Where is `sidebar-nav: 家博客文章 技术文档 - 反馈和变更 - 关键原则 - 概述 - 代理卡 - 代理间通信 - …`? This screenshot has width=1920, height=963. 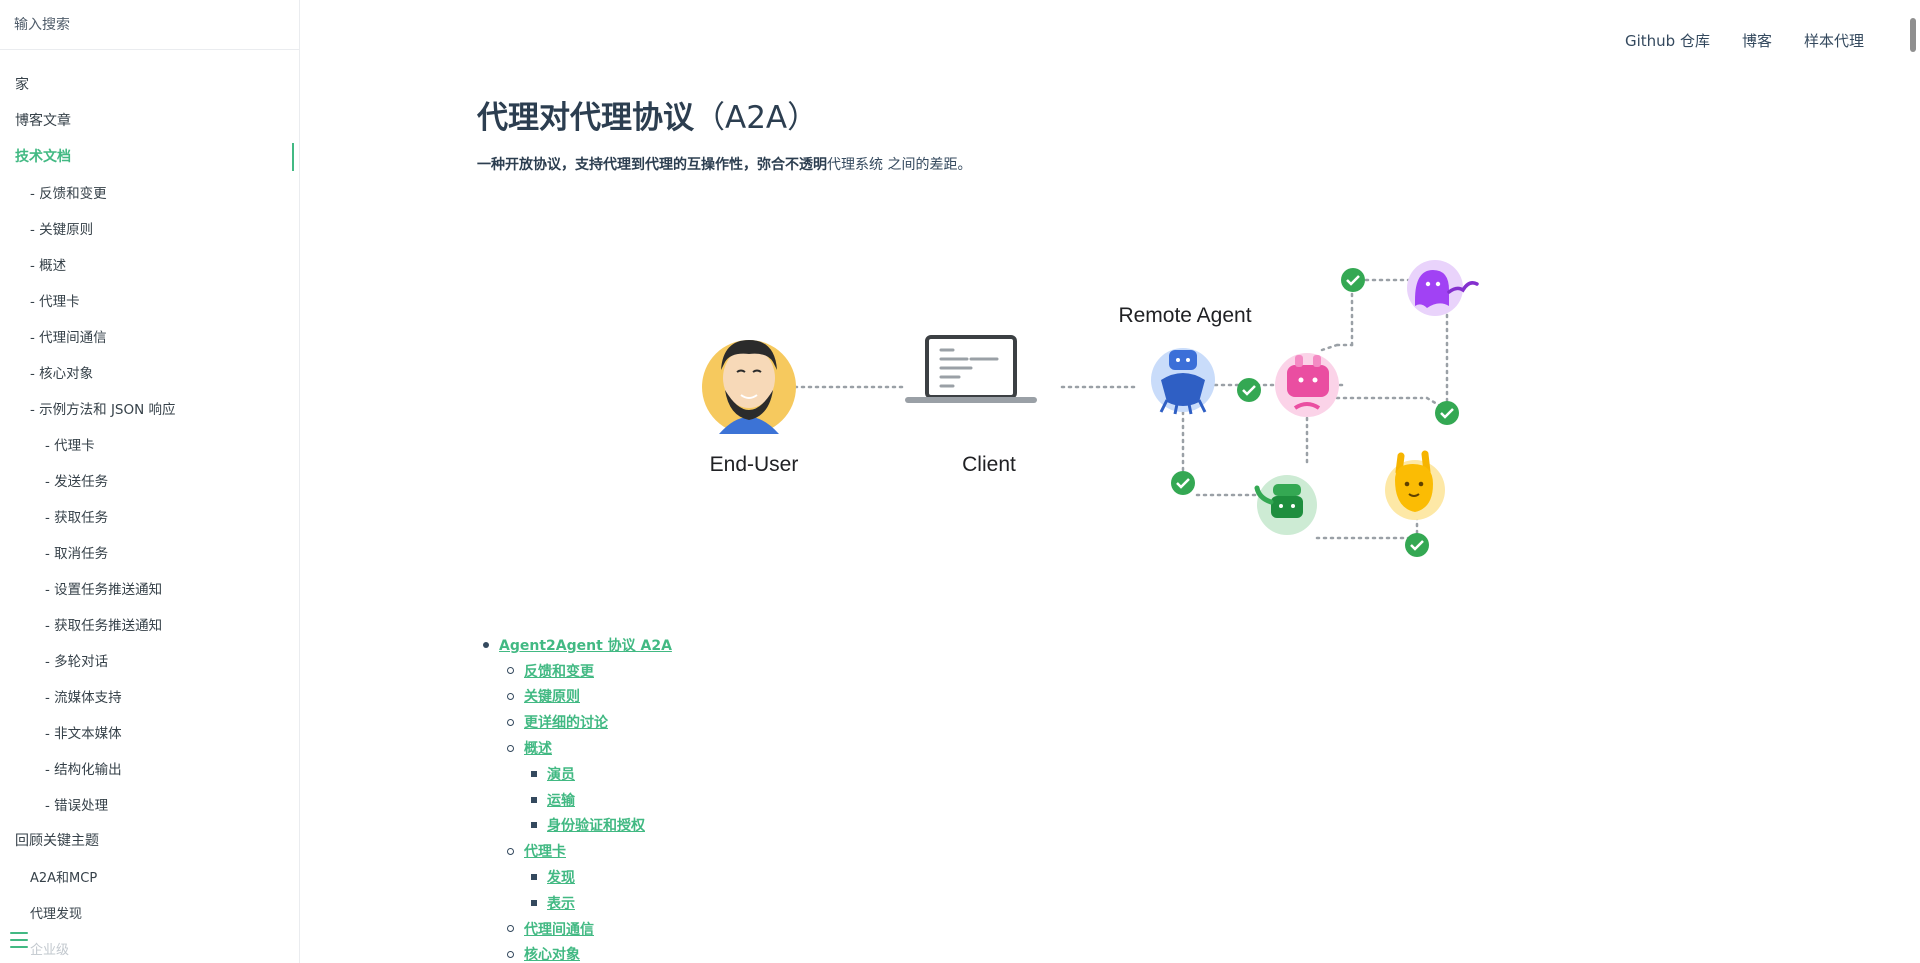
sidebar-nav: 家博客文章 技术文档 - 反馈和变更 - 关键原则 - 概述 - 代理卡 - 代理间通信 - … is located at coordinates (149, 506).